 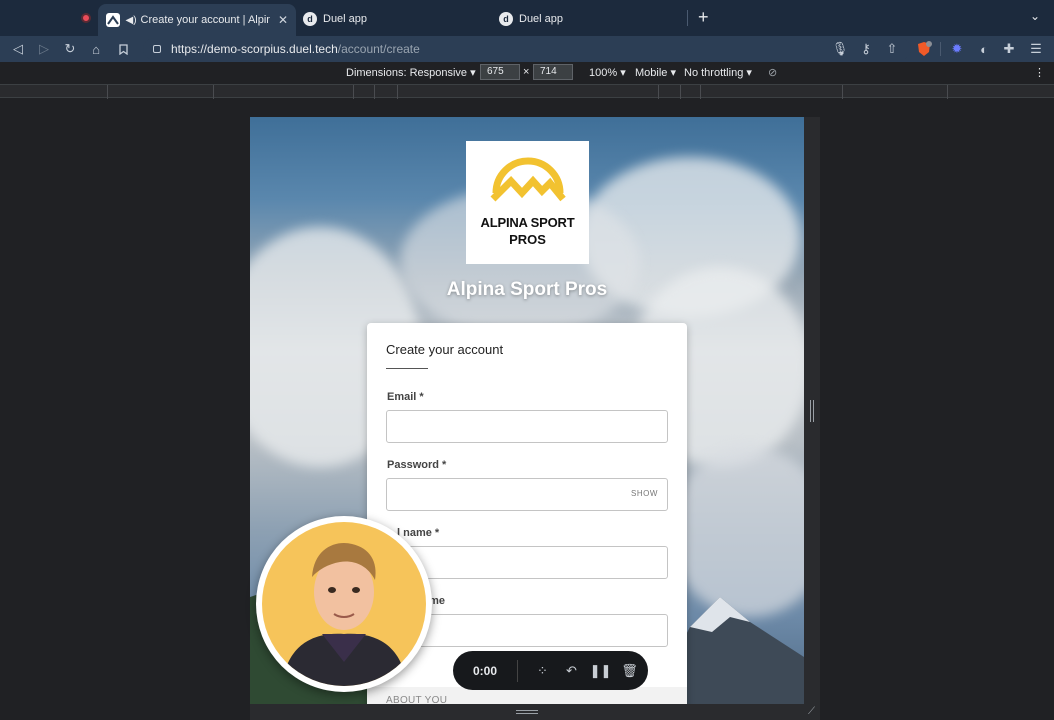 I want to click on toolbar-divider, so click(x=940, y=49).